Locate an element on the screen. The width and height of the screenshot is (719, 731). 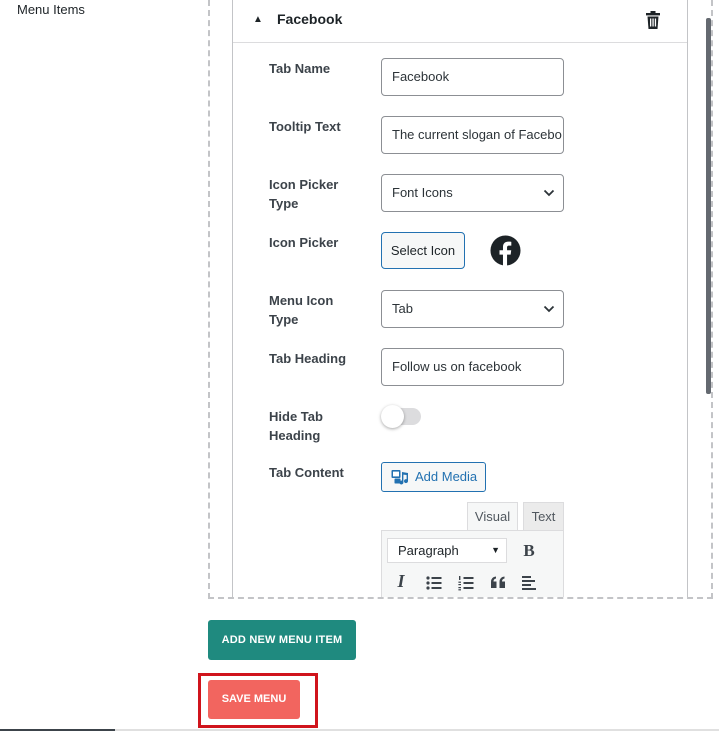
menu-icon-type-label-line1: Menu Icon is located at coordinates (301, 300).